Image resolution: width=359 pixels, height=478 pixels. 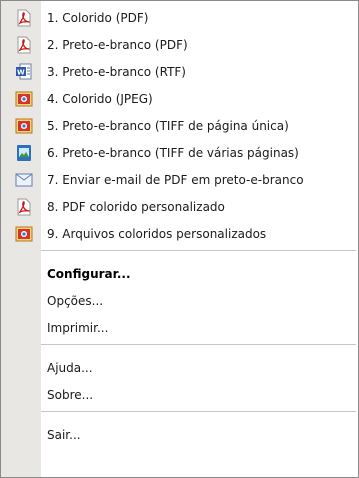 I want to click on menu-item-tiff-pagina-unica: 5. Preto-e-branco (TIFF de página única), so click(x=179, y=125).